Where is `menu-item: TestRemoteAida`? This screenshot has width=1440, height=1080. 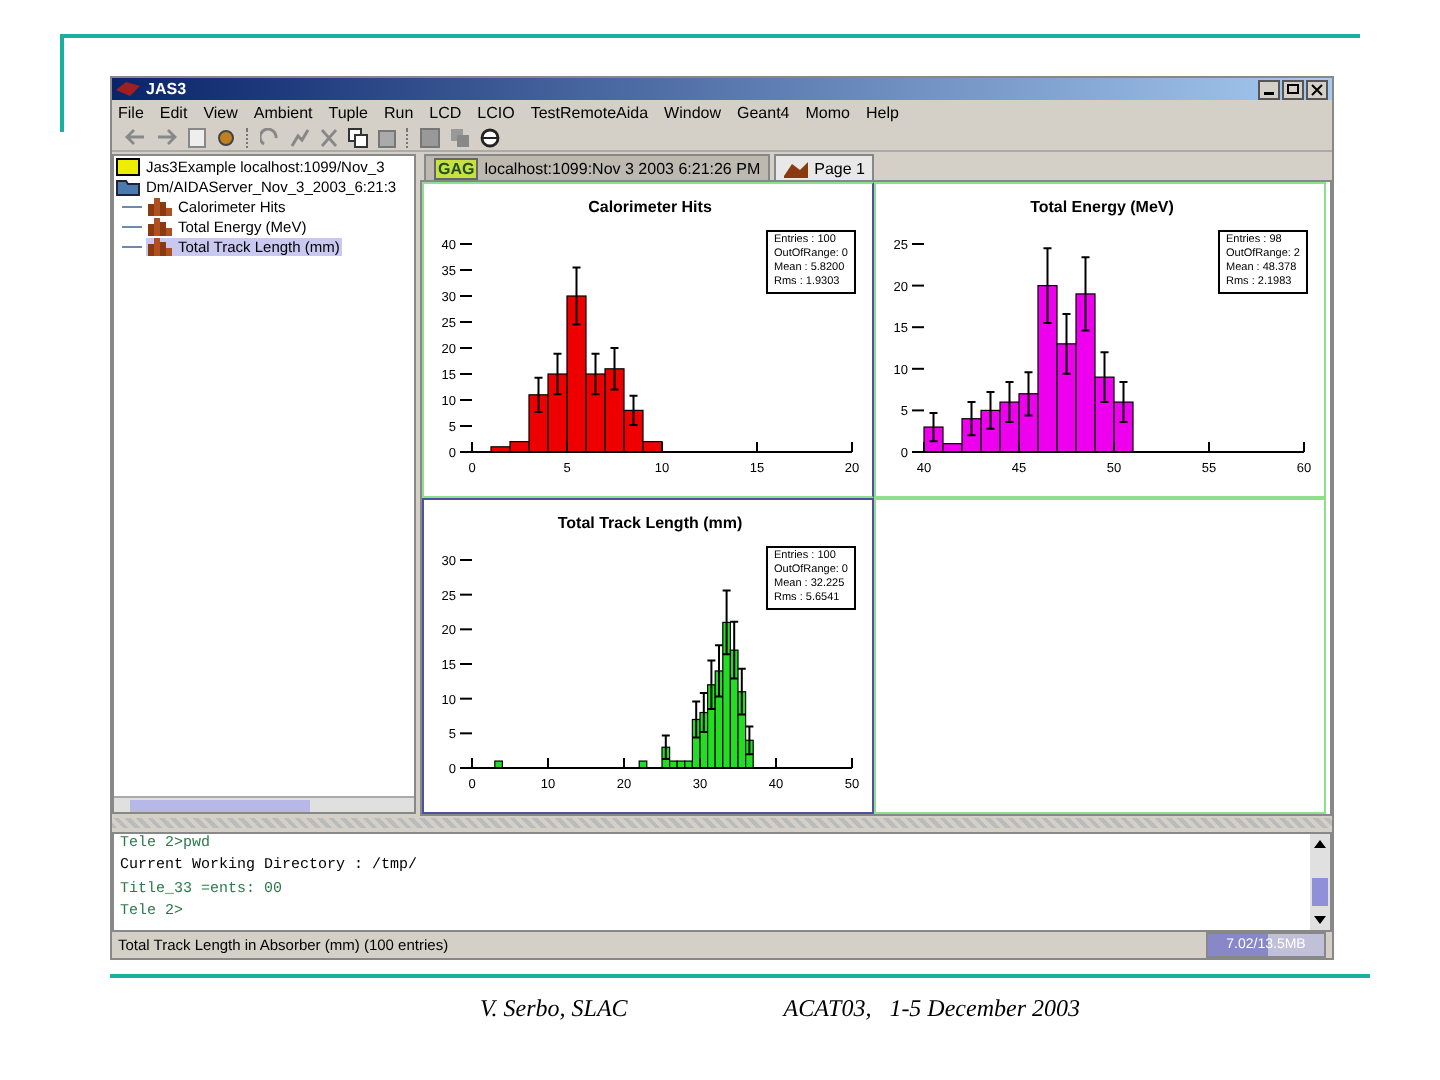
menu-item: TestRemoteAida is located at coordinates (589, 112).